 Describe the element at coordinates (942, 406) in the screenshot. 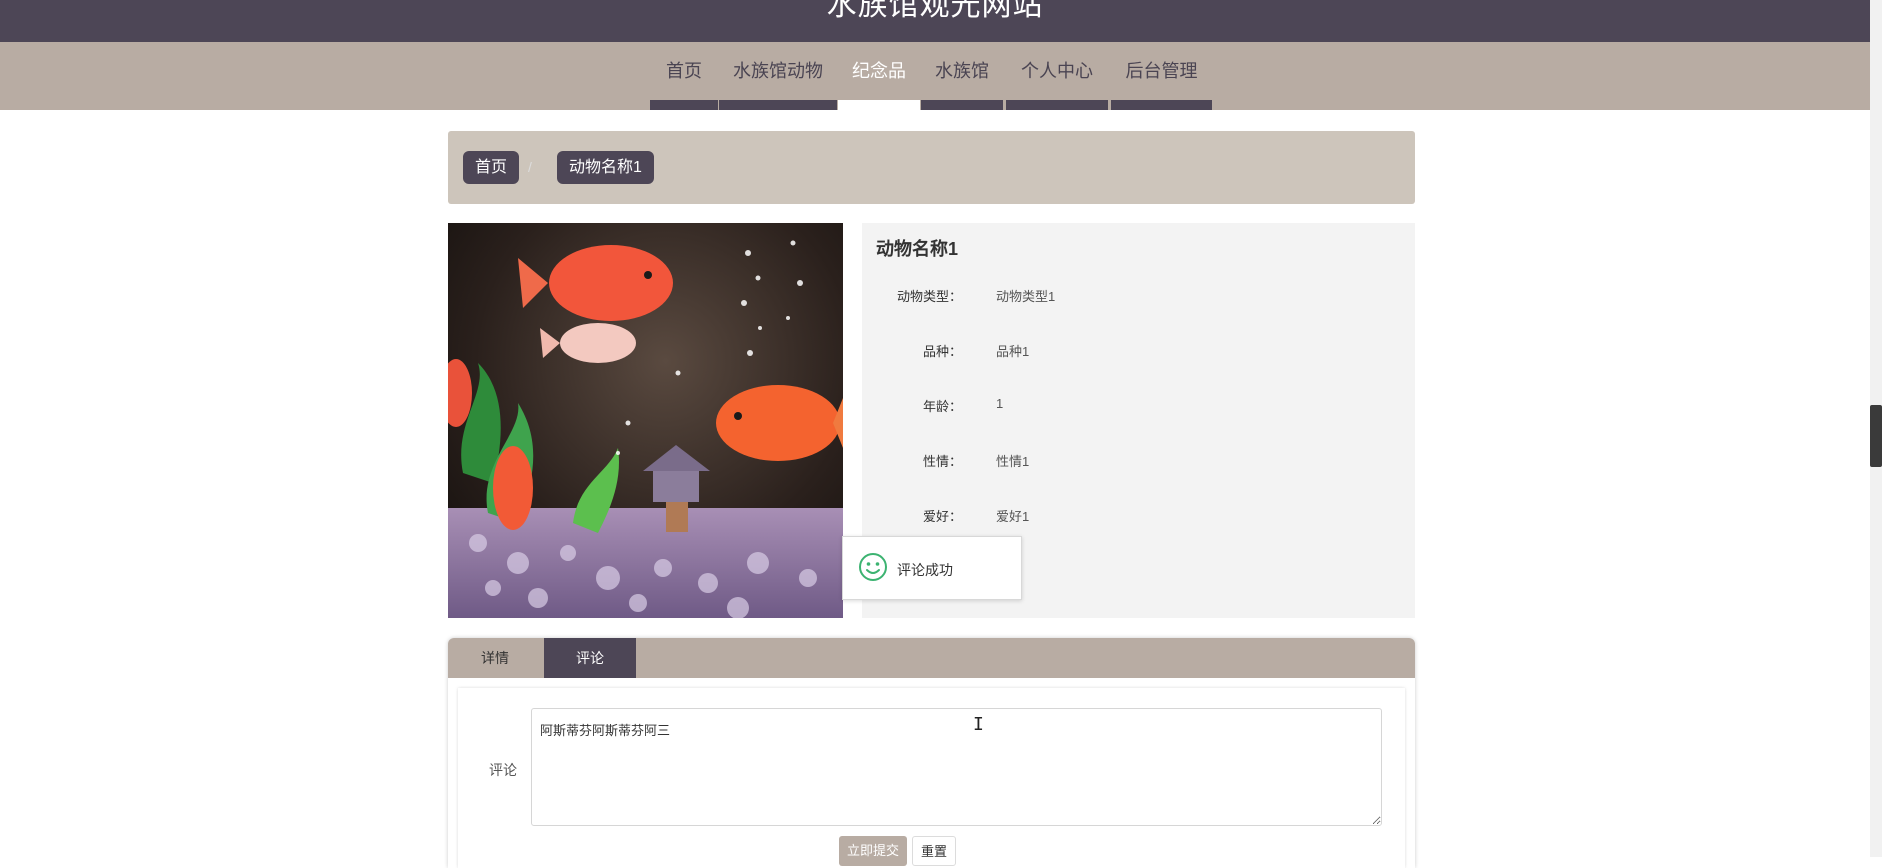

I see `info-label: 年龄：` at that location.